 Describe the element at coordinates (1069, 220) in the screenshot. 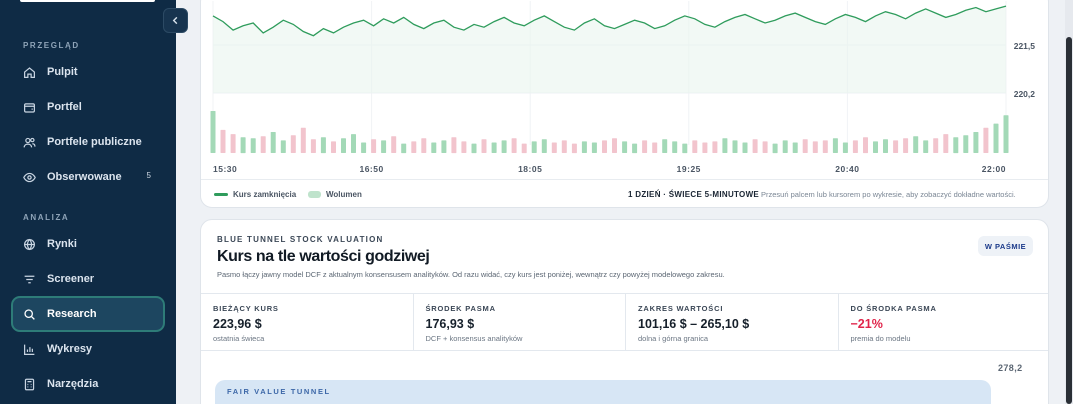

I see `scrollbar-thumb` at that location.